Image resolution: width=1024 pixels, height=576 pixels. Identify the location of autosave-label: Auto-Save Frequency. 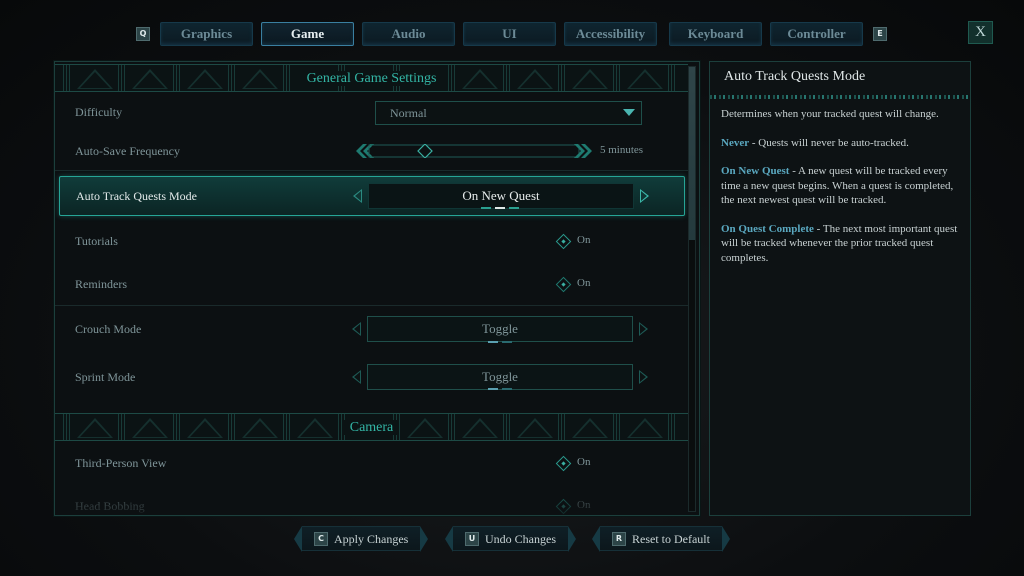
(127, 151).